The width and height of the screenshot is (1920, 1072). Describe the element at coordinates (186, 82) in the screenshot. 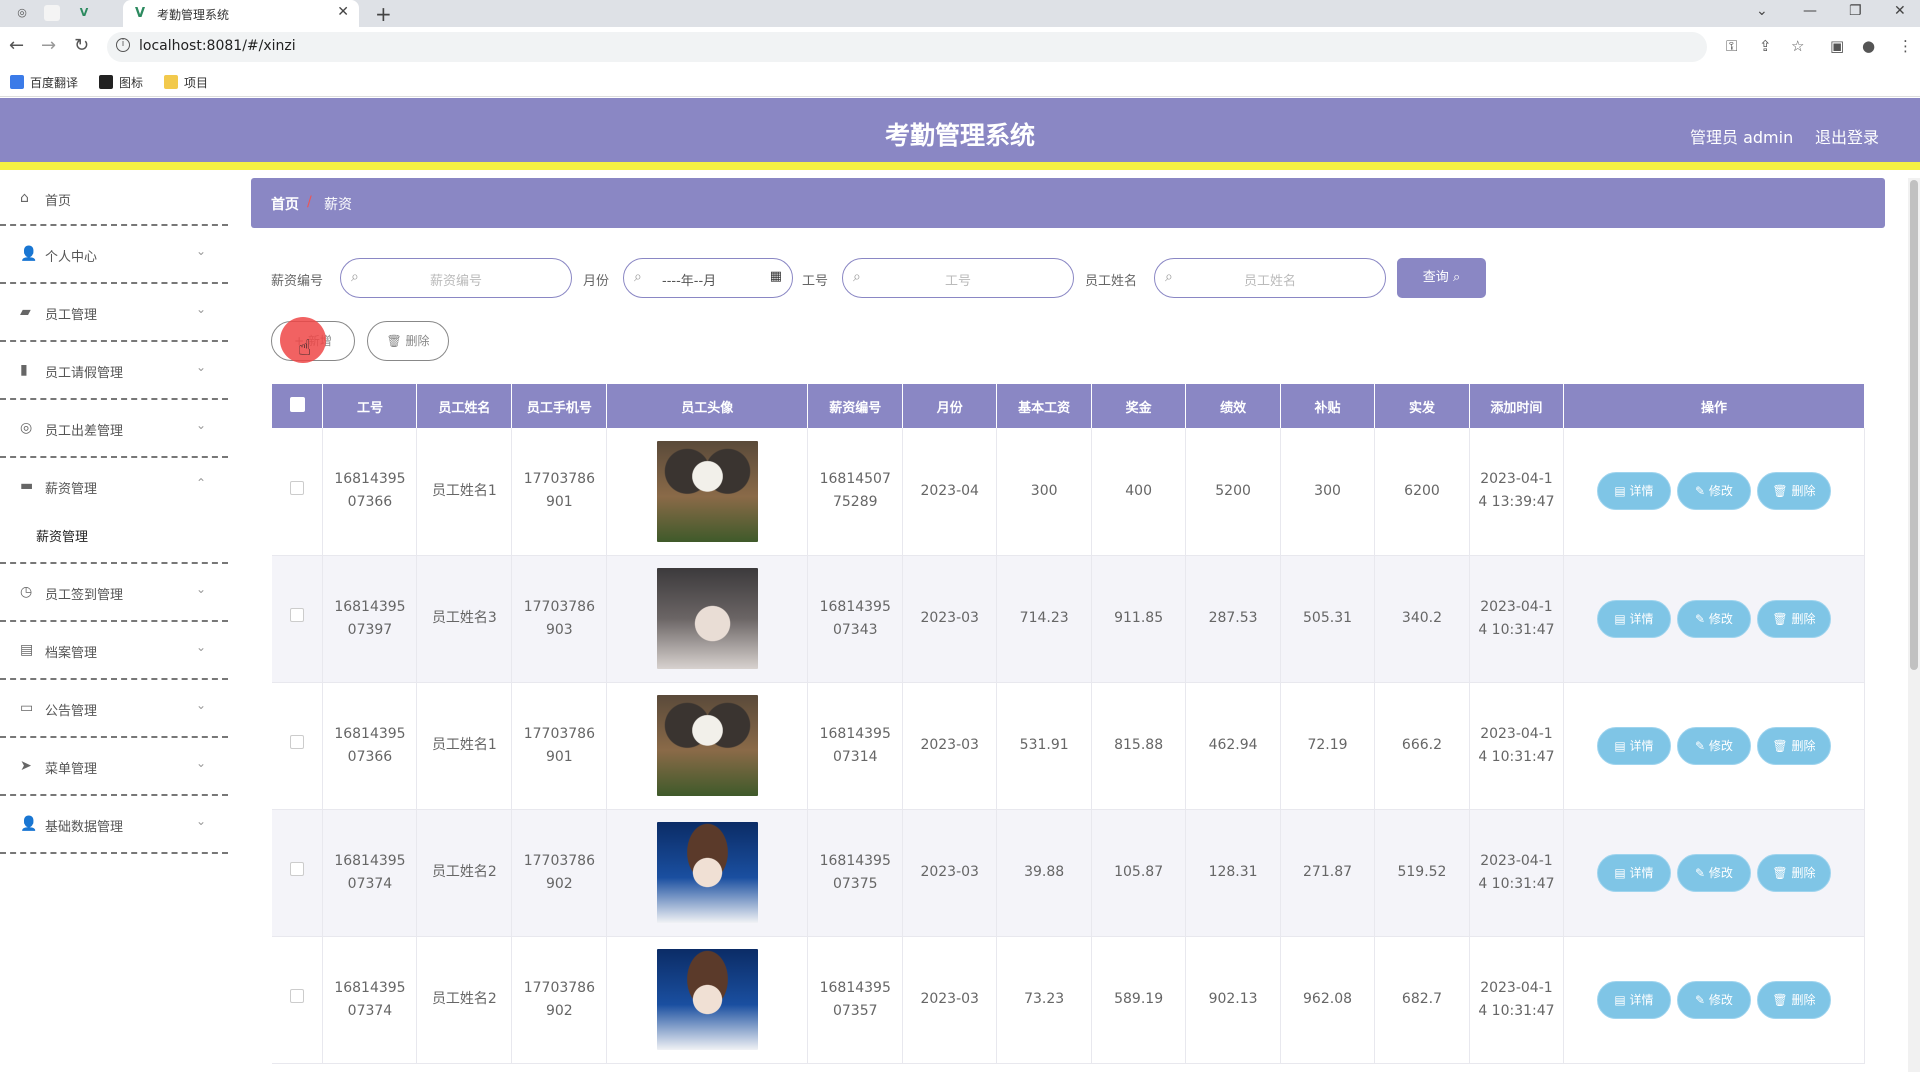

I see `bookmark-projects: 项目` at that location.